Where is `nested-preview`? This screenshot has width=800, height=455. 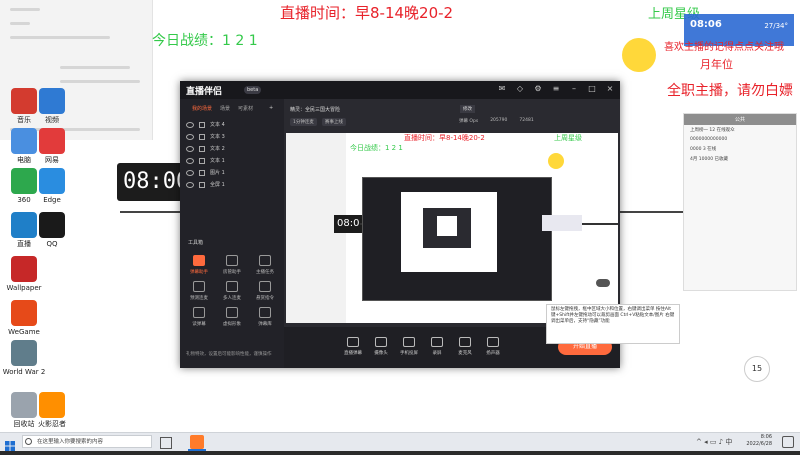
nested-preview is located at coordinates (457, 239).